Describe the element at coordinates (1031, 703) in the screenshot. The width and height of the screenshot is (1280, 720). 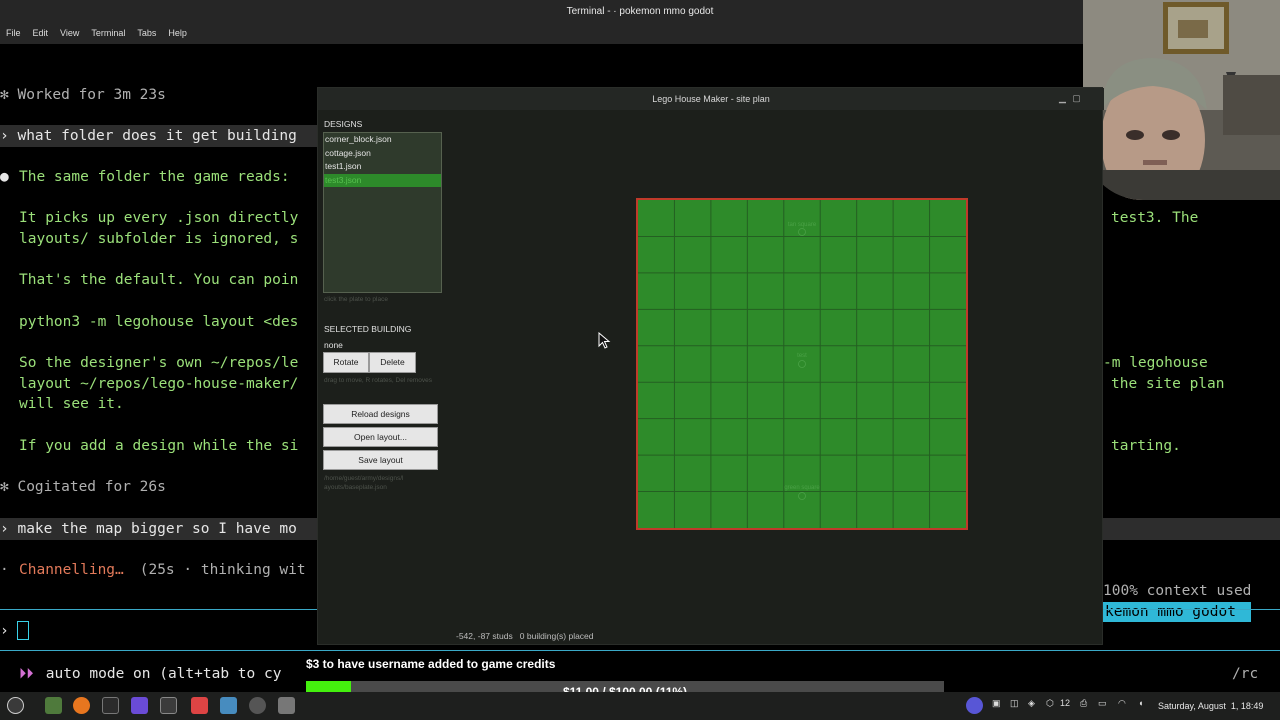
I see `shield-icon: ◈` at that location.